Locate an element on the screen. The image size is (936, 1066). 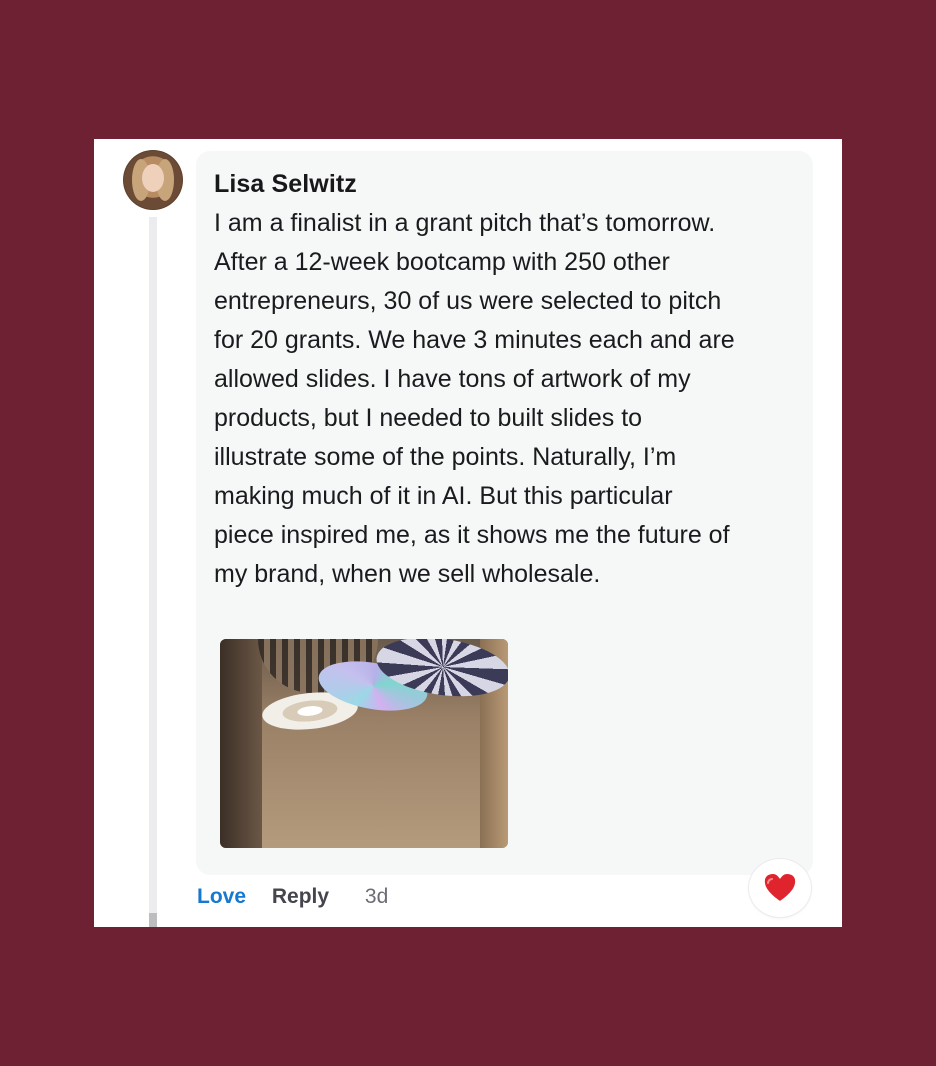
comment-photo is located at coordinates (364, 743).